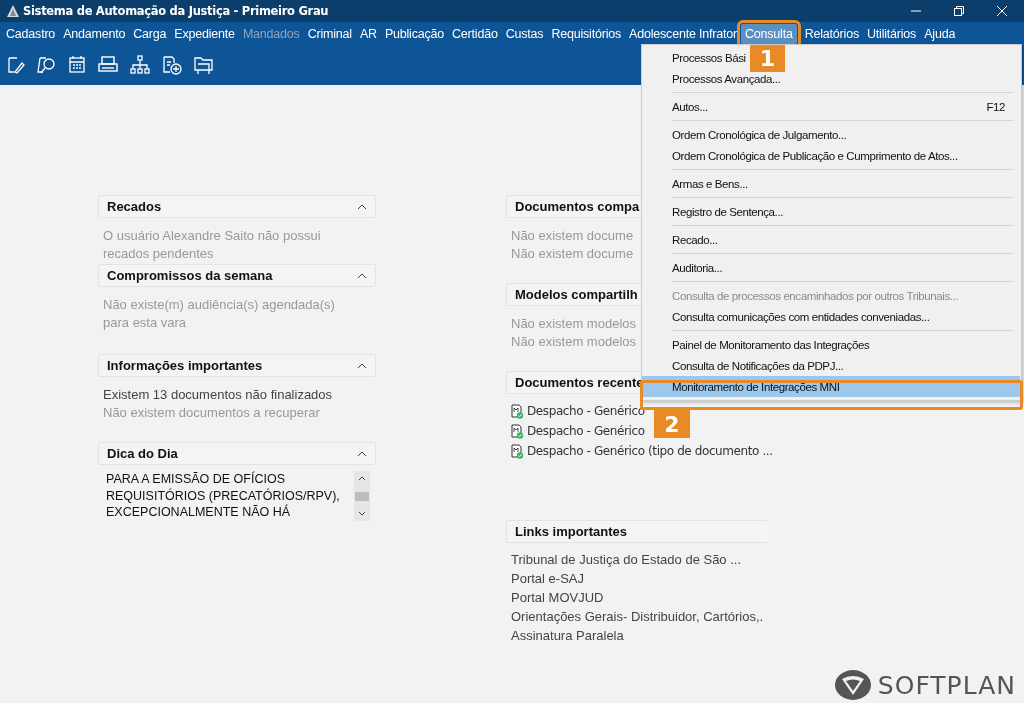 The height and width of the screenshot is (703, 1024). I want to click on shortcut-text: F12, so click(995, 106).